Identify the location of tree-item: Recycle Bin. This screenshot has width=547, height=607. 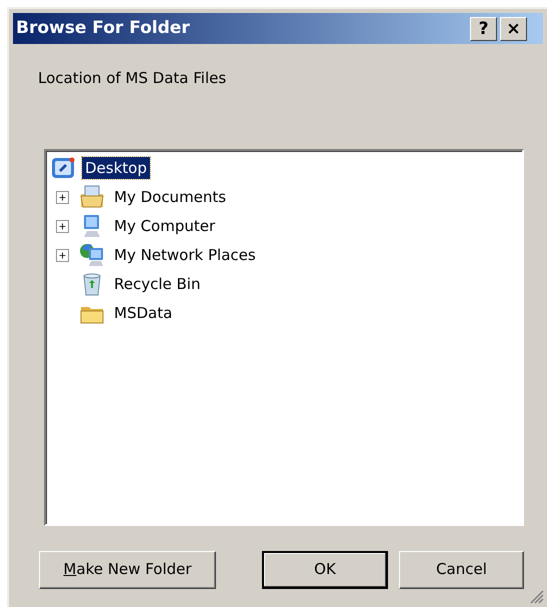
(157, 284).